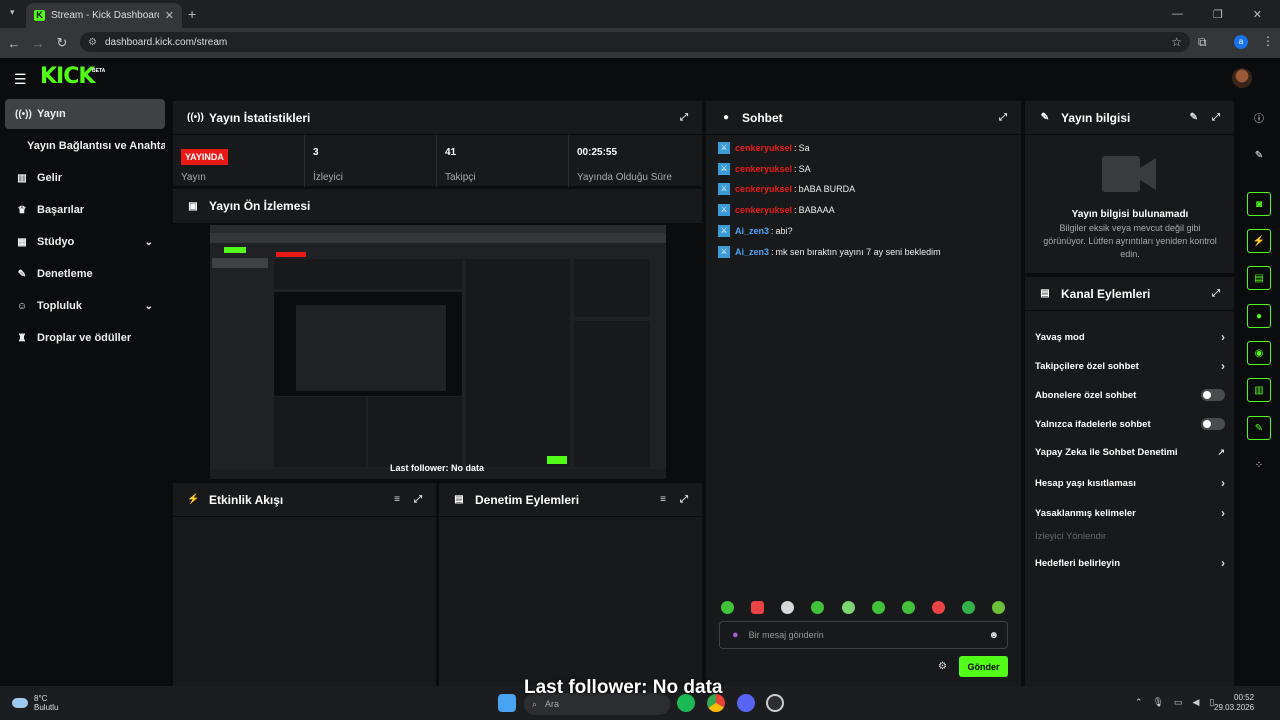 Image resolution: width=1280 pixels, height=720 pixels. I want to click on close-tab-icon: ✕, so click(169, 15).